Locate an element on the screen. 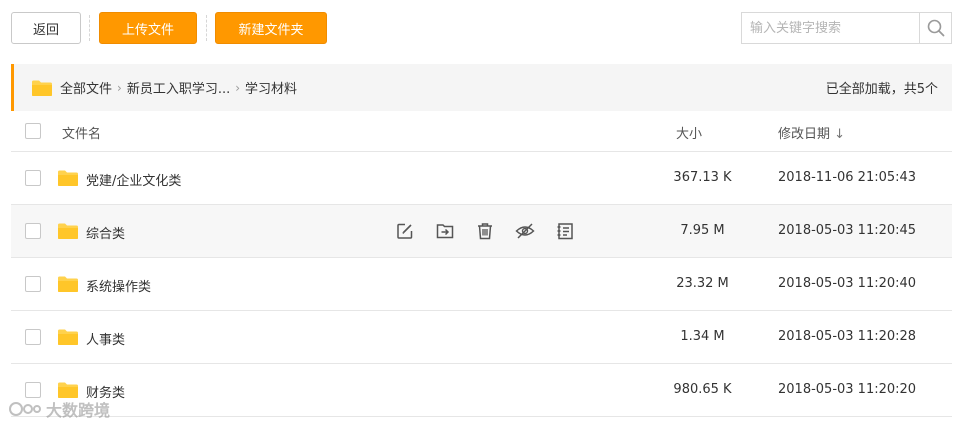 The height and width of the screenshot is (427, 961). watermark: 大数跨境 is located at coordinates (59, 409).